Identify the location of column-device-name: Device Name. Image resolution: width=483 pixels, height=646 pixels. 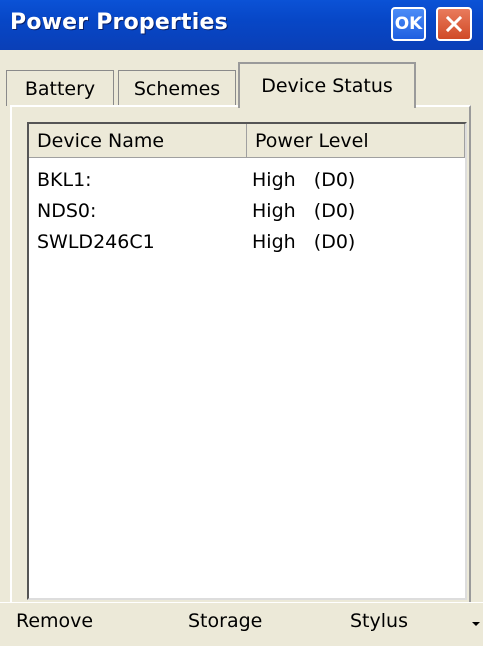
(138, 141).